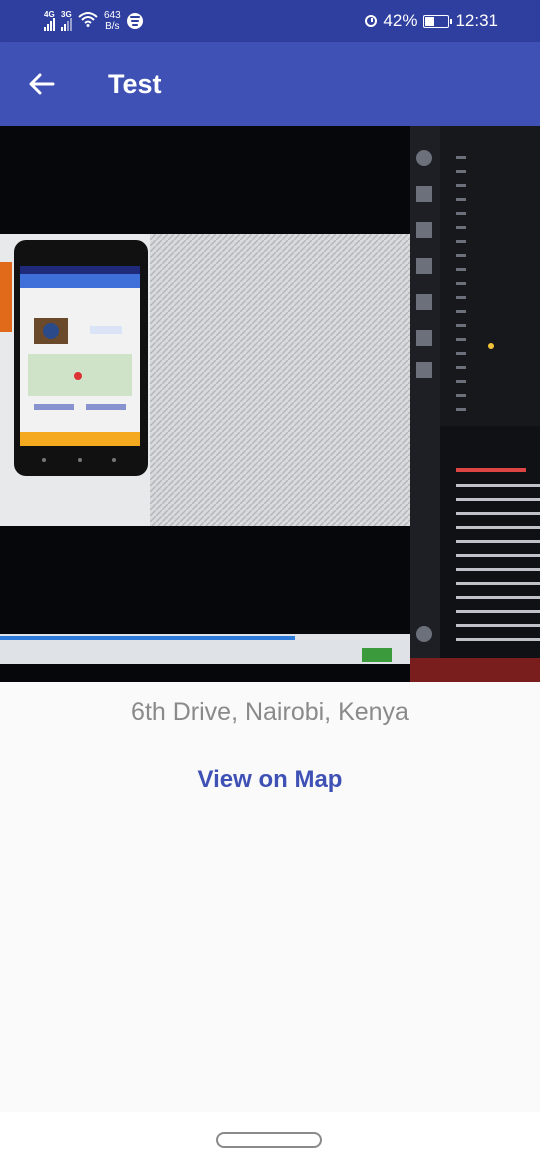 Image resolution: width=540 pixels, height=1170 pixels. Describe the element at coordinates (66, 20) in the screenshot. I see `signal-icon: 3G` at that location.